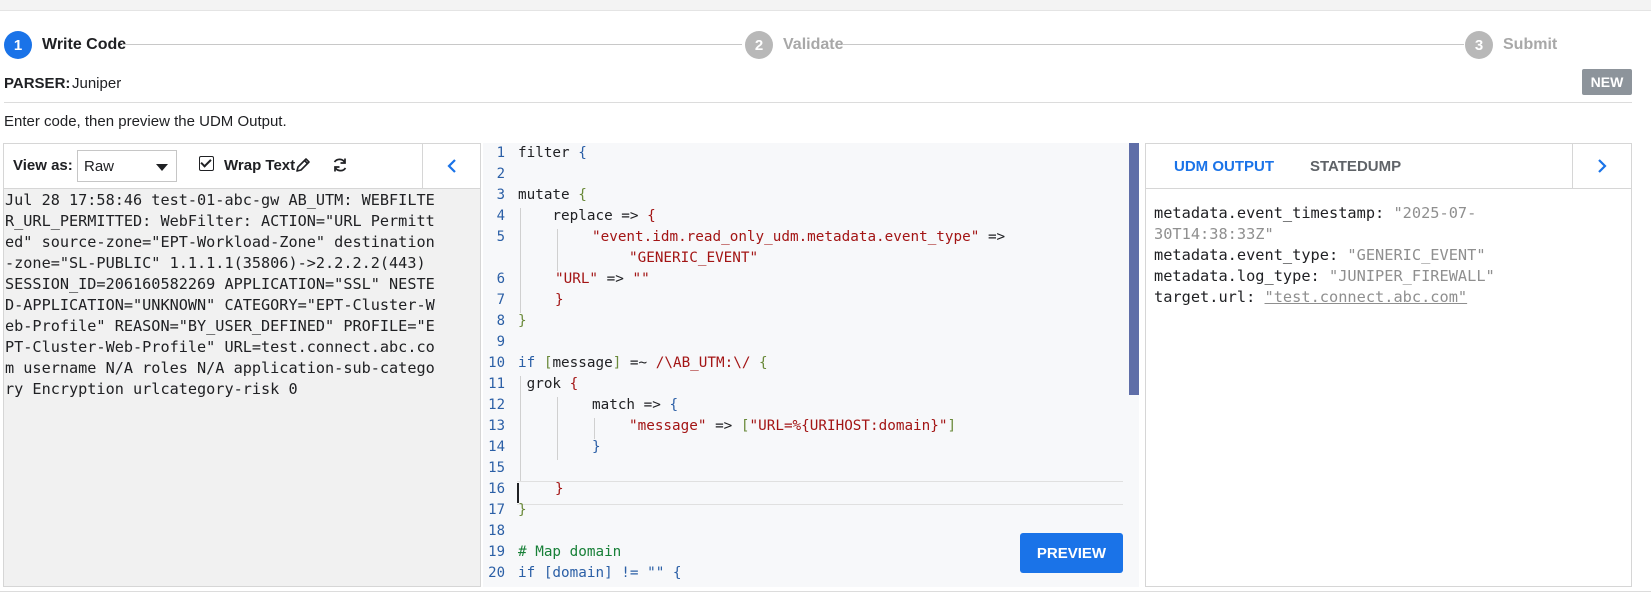  What do you see at coordinates (162, 167) in the screenshot?
I see `caret-down-icon` at bounding box center [162, 167].